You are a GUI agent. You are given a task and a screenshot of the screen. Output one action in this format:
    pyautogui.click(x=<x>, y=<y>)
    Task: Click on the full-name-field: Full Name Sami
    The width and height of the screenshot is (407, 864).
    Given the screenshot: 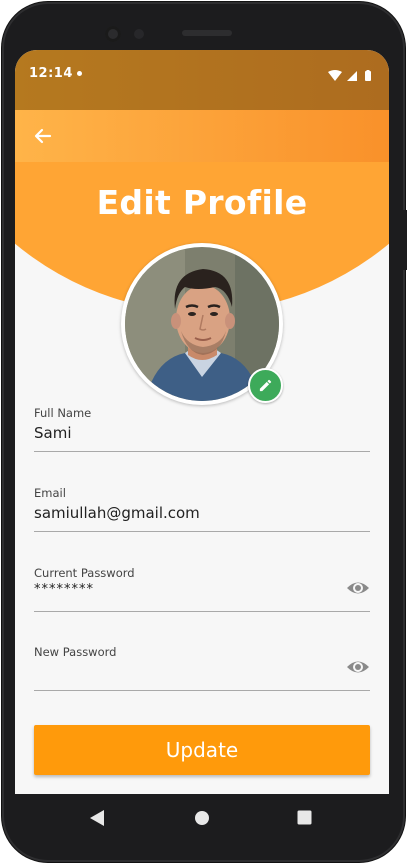 What is the action you would take?
    pyautogui.click(x=202, y=429)
    